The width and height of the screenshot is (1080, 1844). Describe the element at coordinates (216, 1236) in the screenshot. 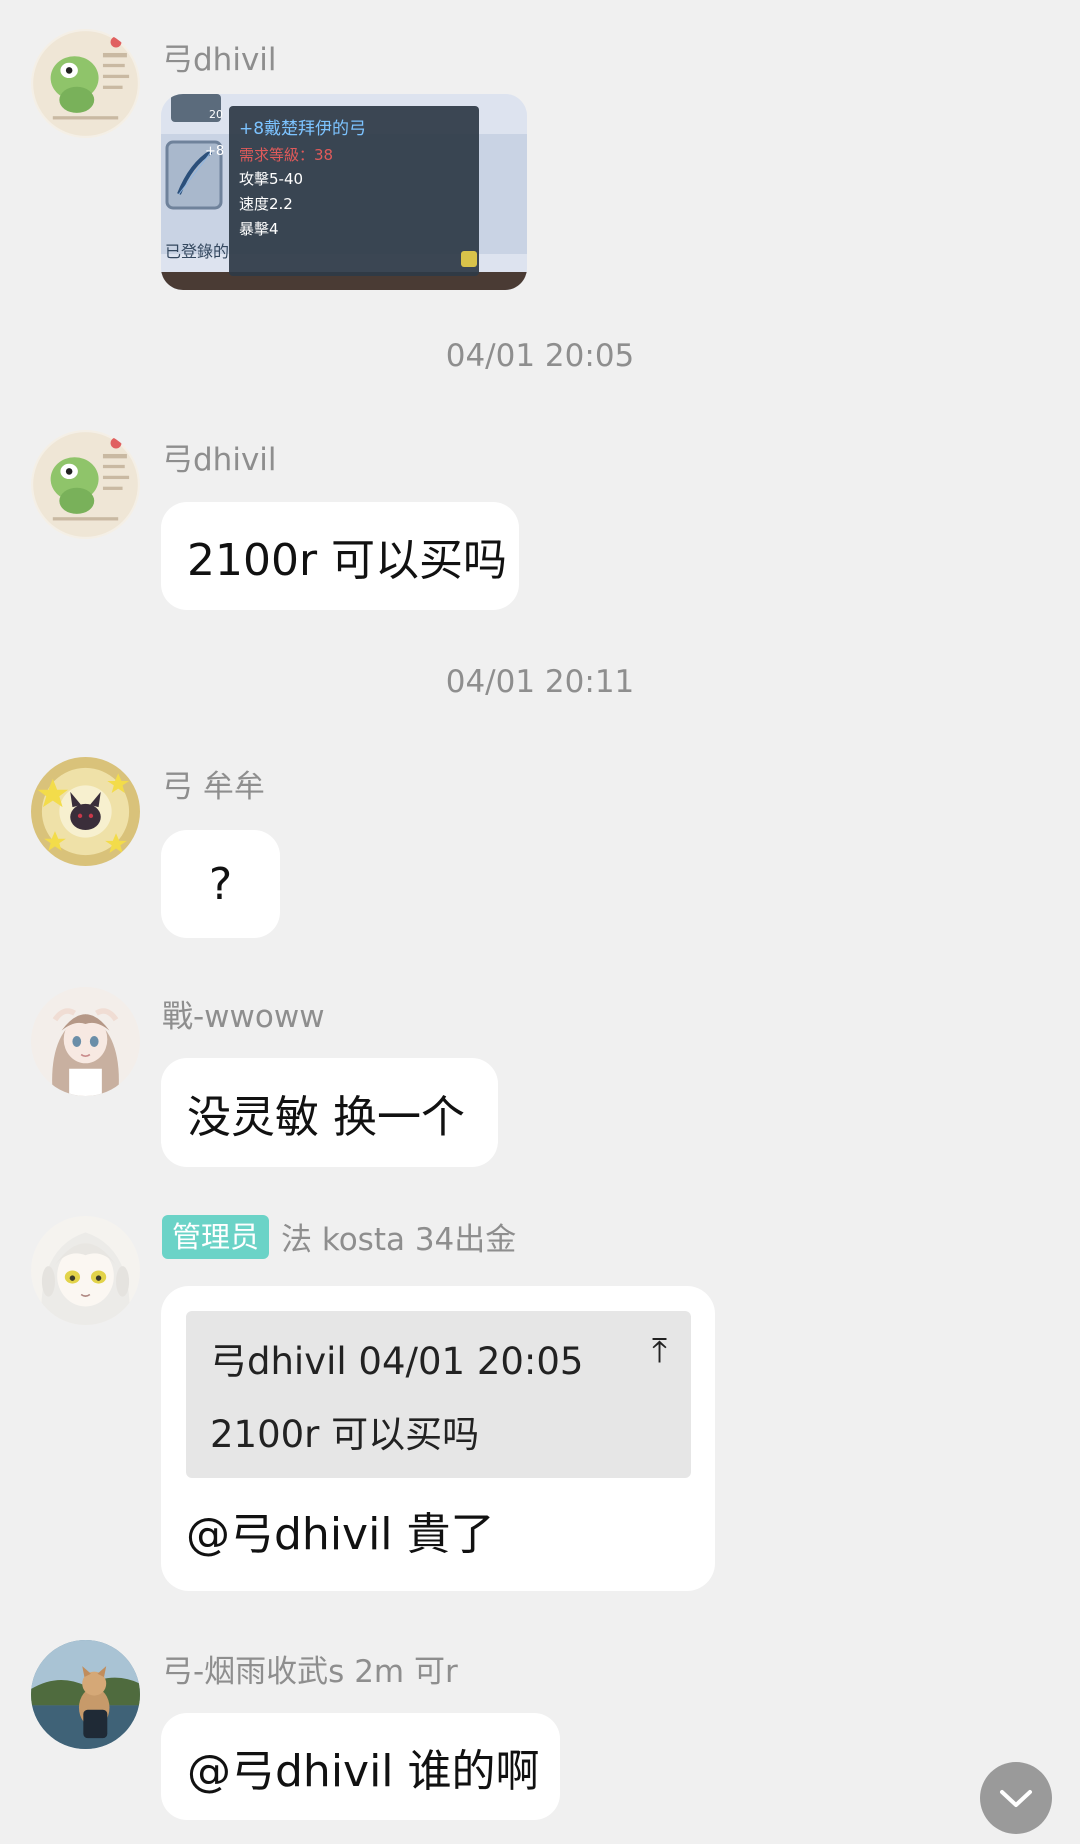

I see `admin-badge: 管理员` at that location.